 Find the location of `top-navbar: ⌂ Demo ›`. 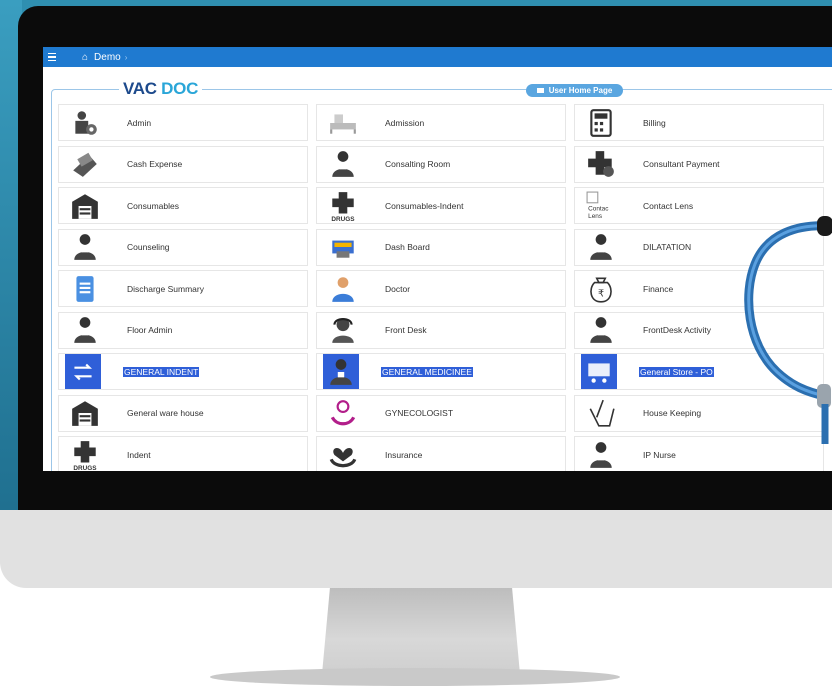

top-navbar: ⌂ Demo › is located at coordinates (437, 57).